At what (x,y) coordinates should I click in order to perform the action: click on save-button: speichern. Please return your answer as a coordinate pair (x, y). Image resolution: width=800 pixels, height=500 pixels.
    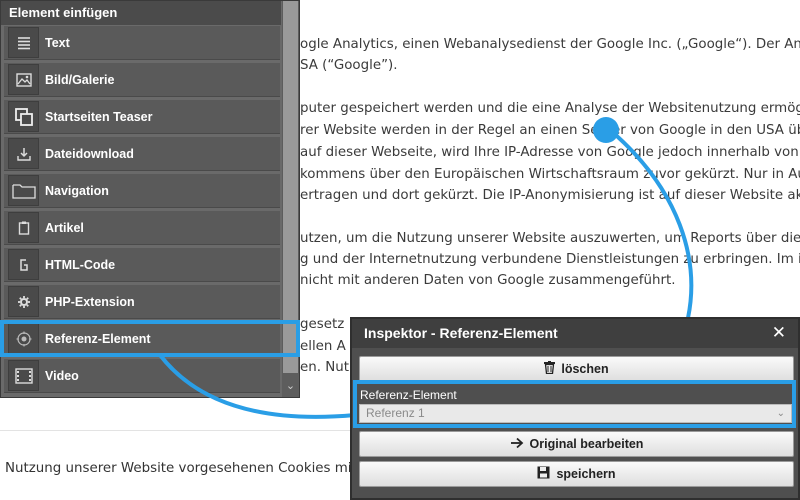
    Looking at the image, I should click on (576, 474).